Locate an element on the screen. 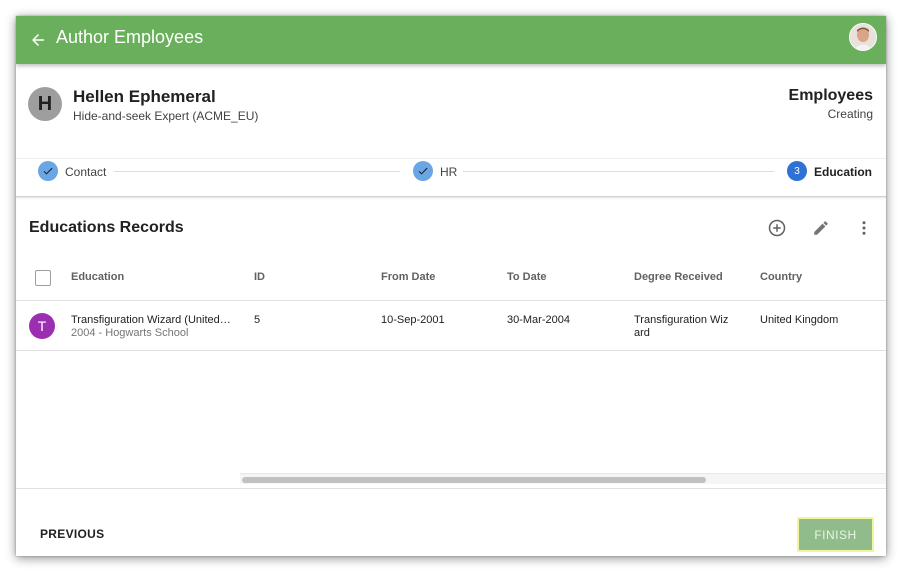 The image size is (917, 587). column-header-country: Country is located at coordinates (781, 277).